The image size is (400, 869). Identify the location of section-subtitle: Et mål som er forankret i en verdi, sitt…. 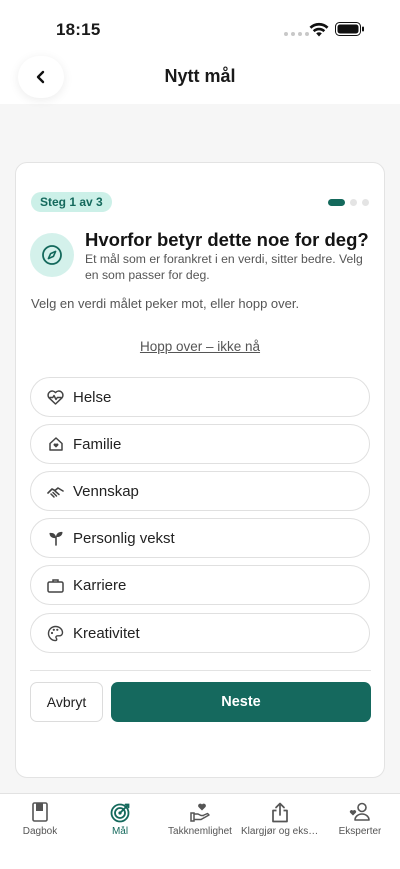
(224, 267).